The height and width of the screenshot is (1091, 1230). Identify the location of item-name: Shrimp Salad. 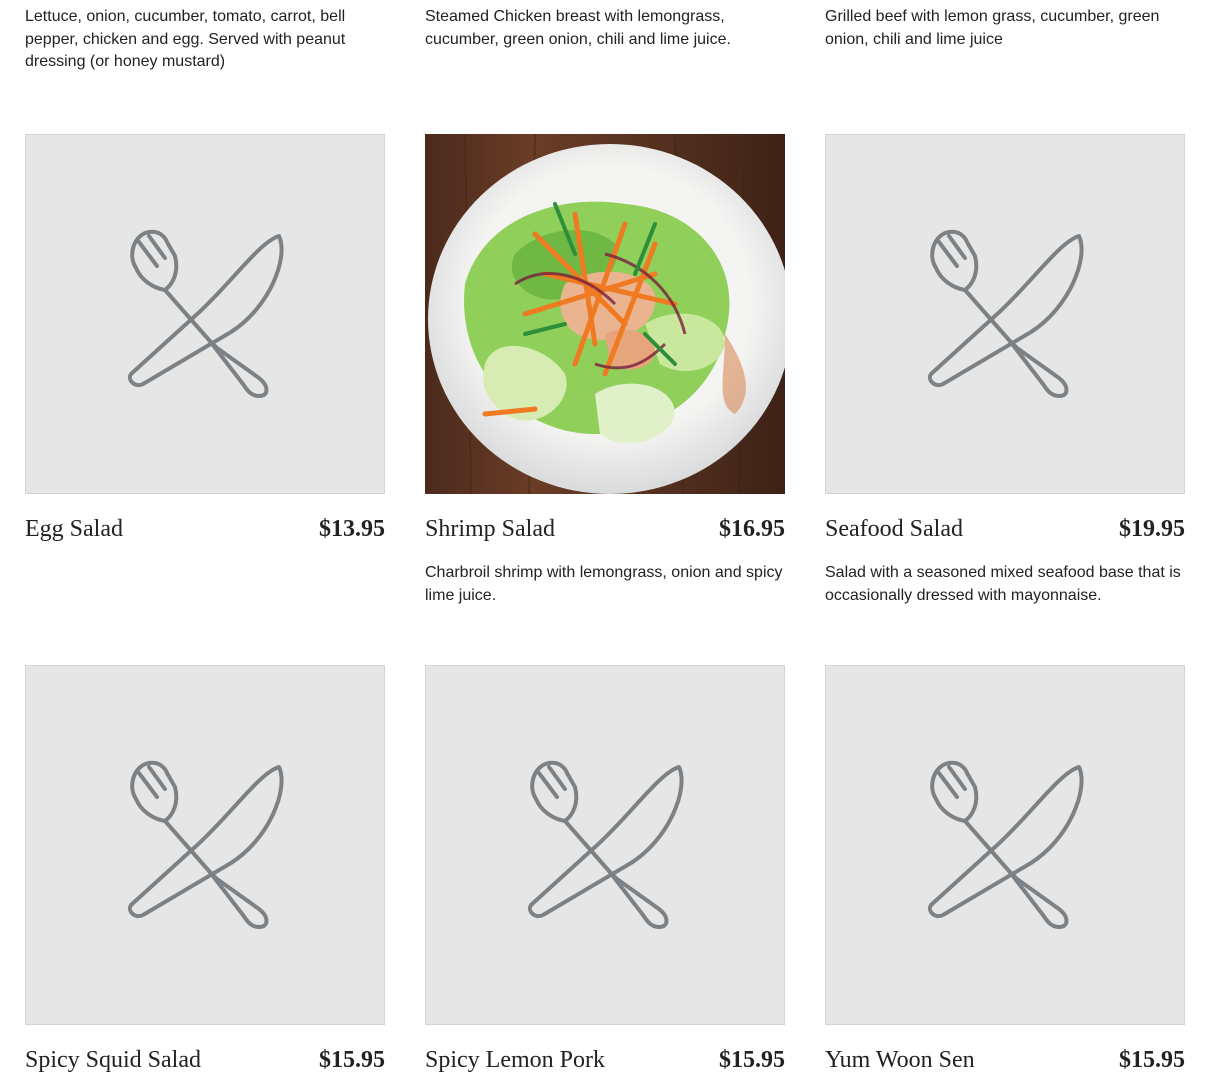
(490, 529).